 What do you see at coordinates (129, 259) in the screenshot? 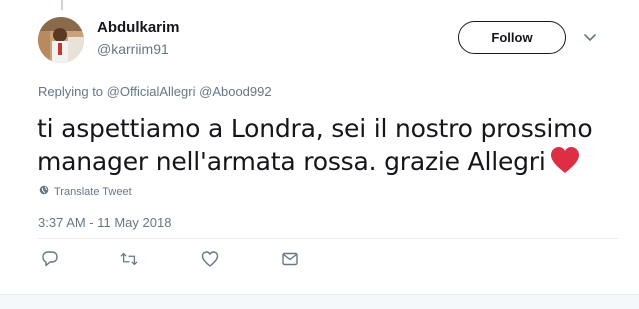
I see `retweet-icon` at bounding box center [129, 259].